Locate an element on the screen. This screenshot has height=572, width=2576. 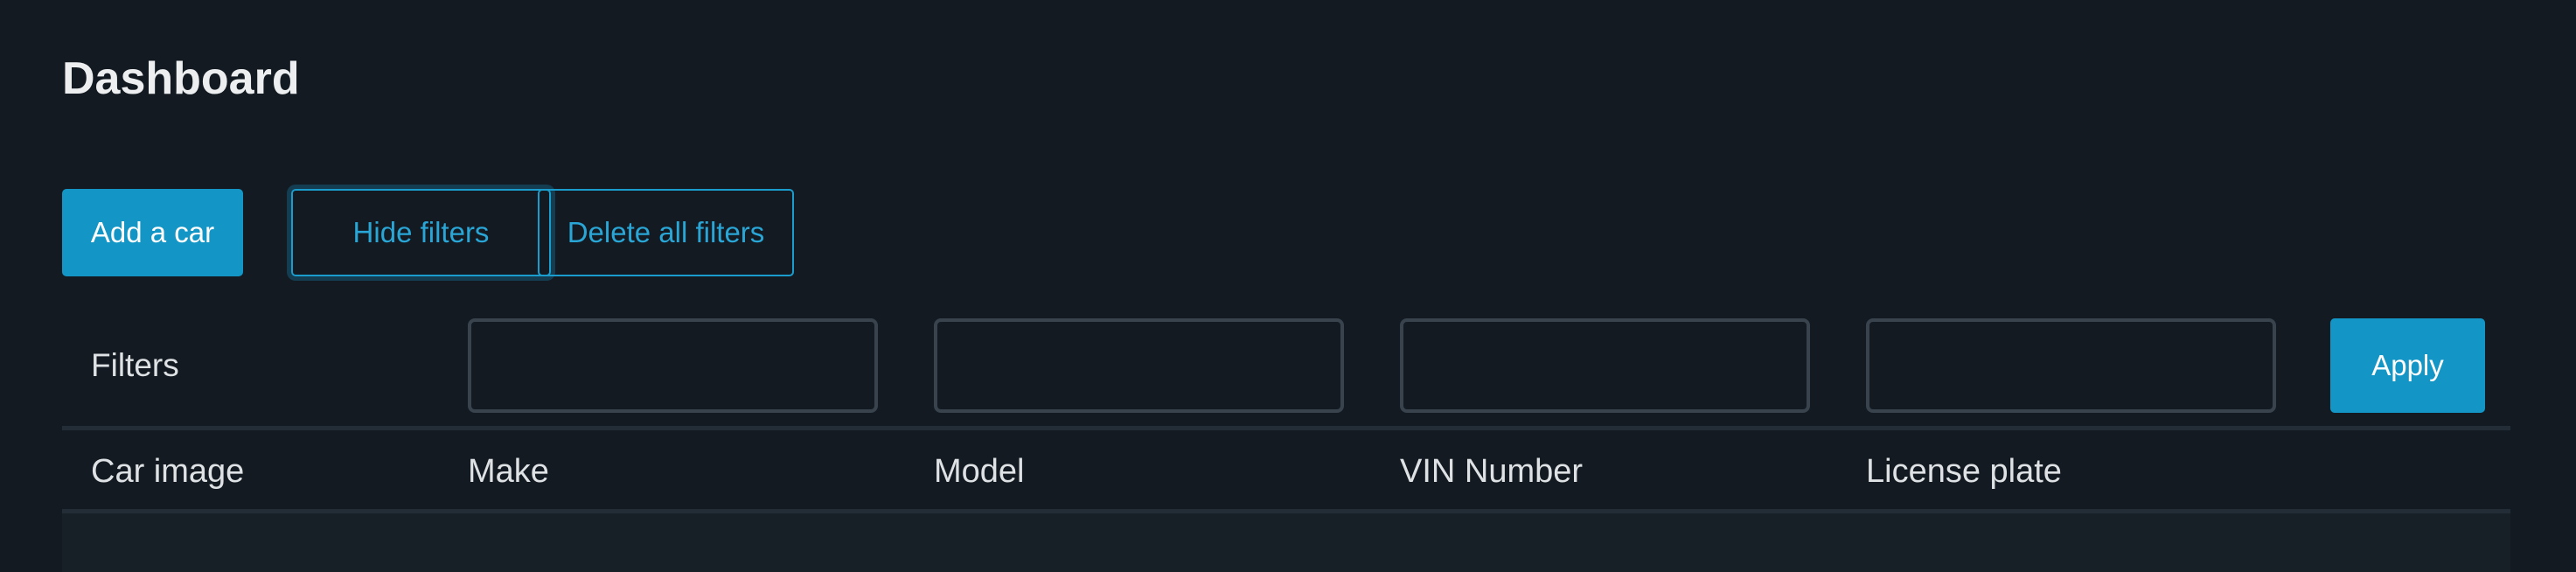
add-car-button: Add a car is located at coordinates (152, 232).